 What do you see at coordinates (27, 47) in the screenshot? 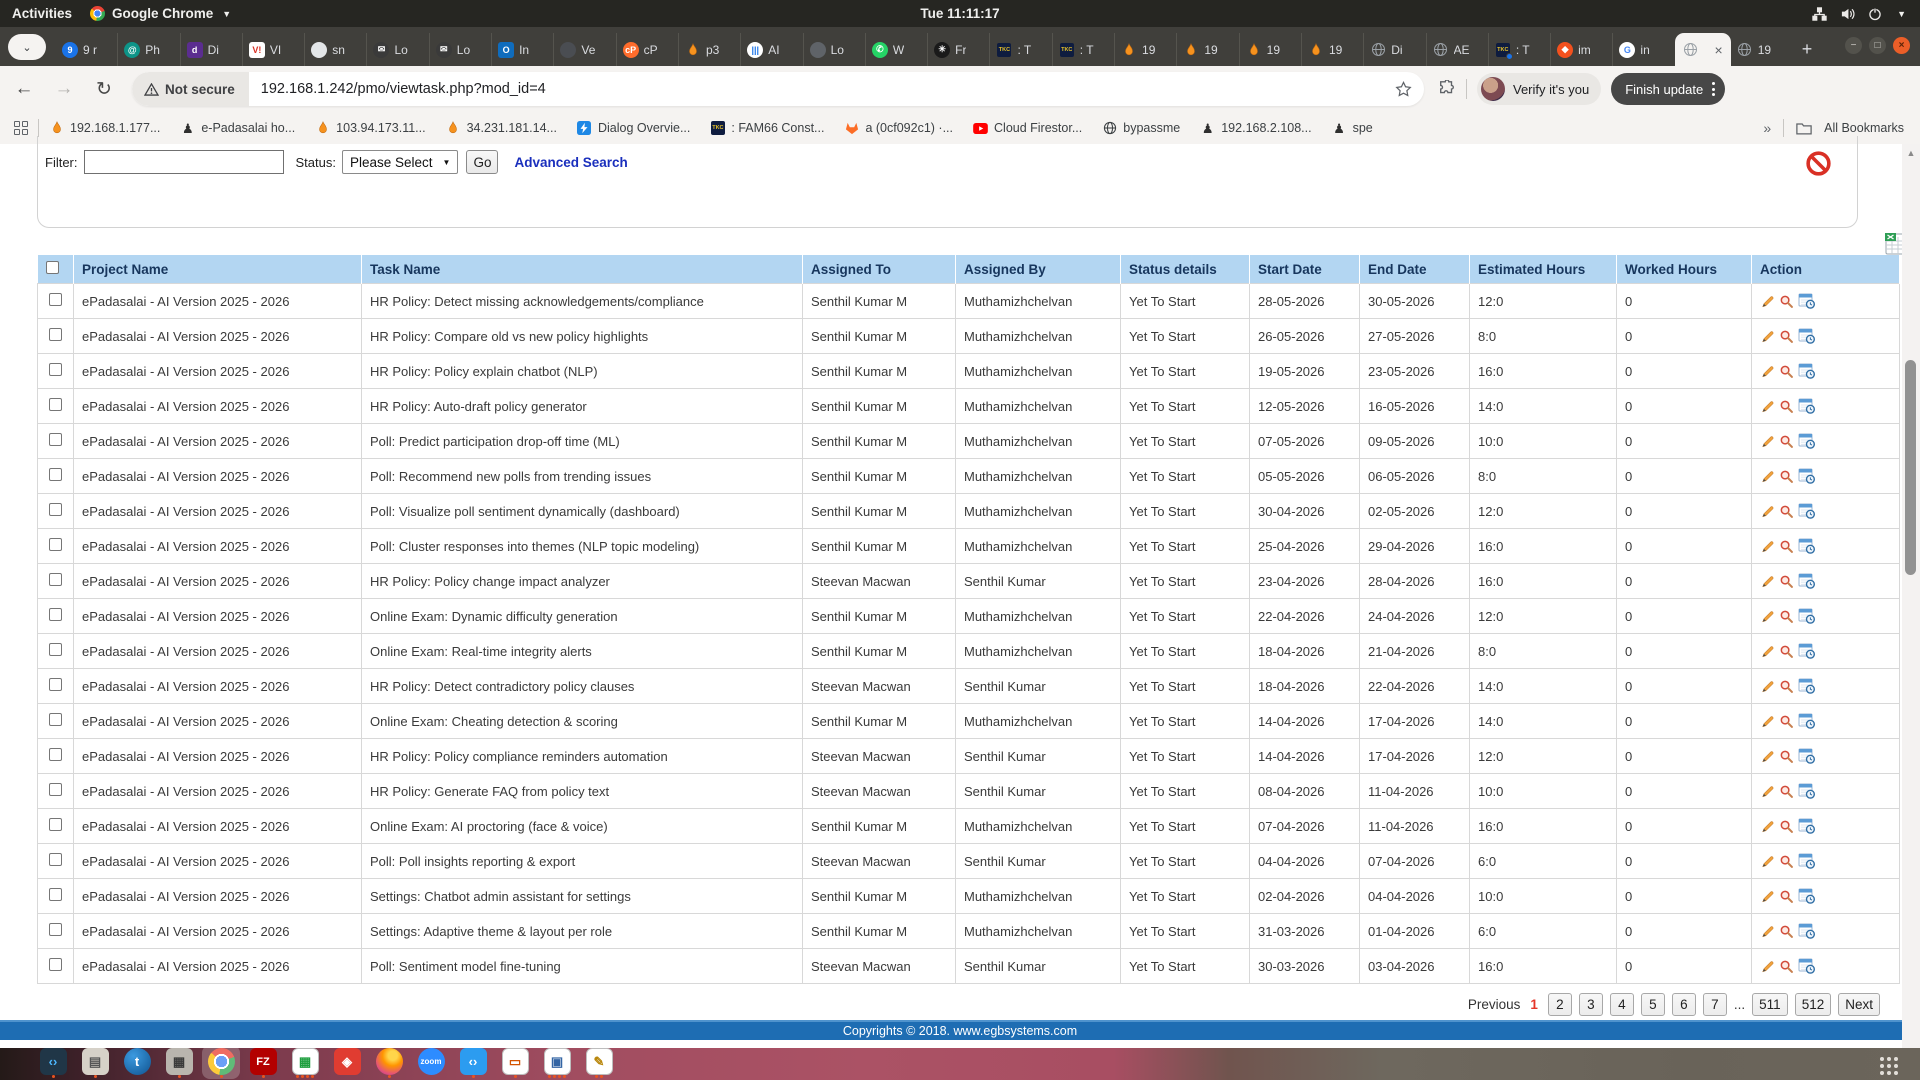
I see `tab-search-button: ⌄` at bounding box center [27, 47].